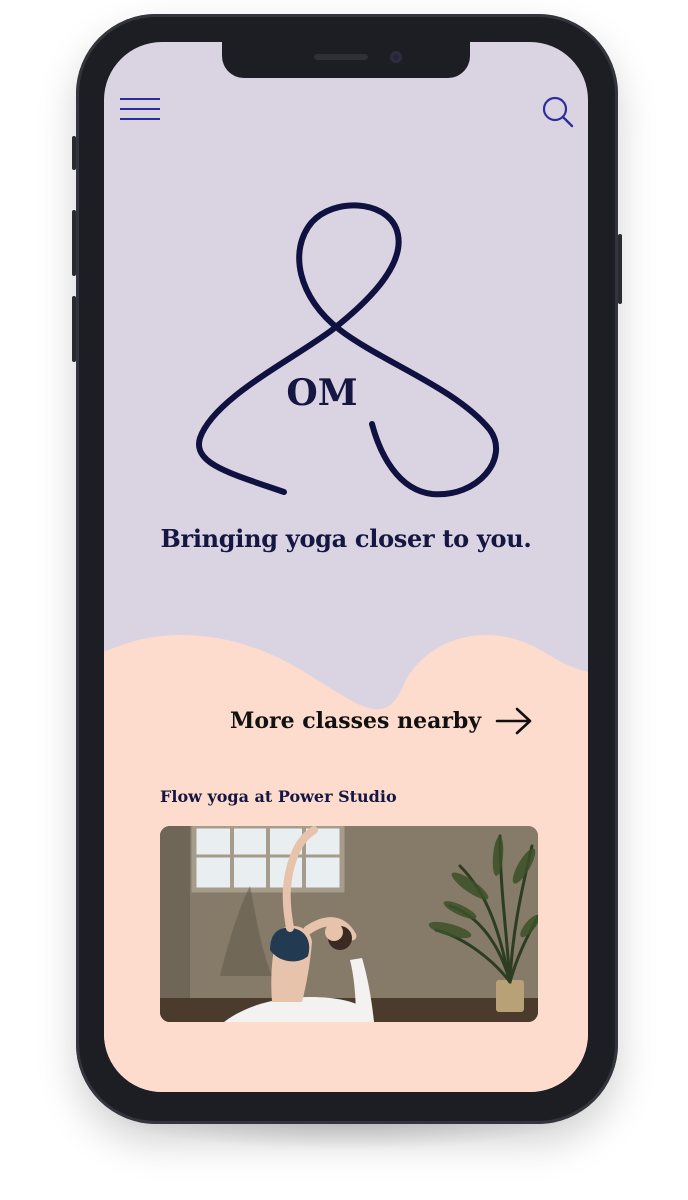 Image resolution: width=688 pixels, height=1200 pixels. Describe the element at coordinates (74, 243) in the screenshot. I see `volume-up-button` at that location.